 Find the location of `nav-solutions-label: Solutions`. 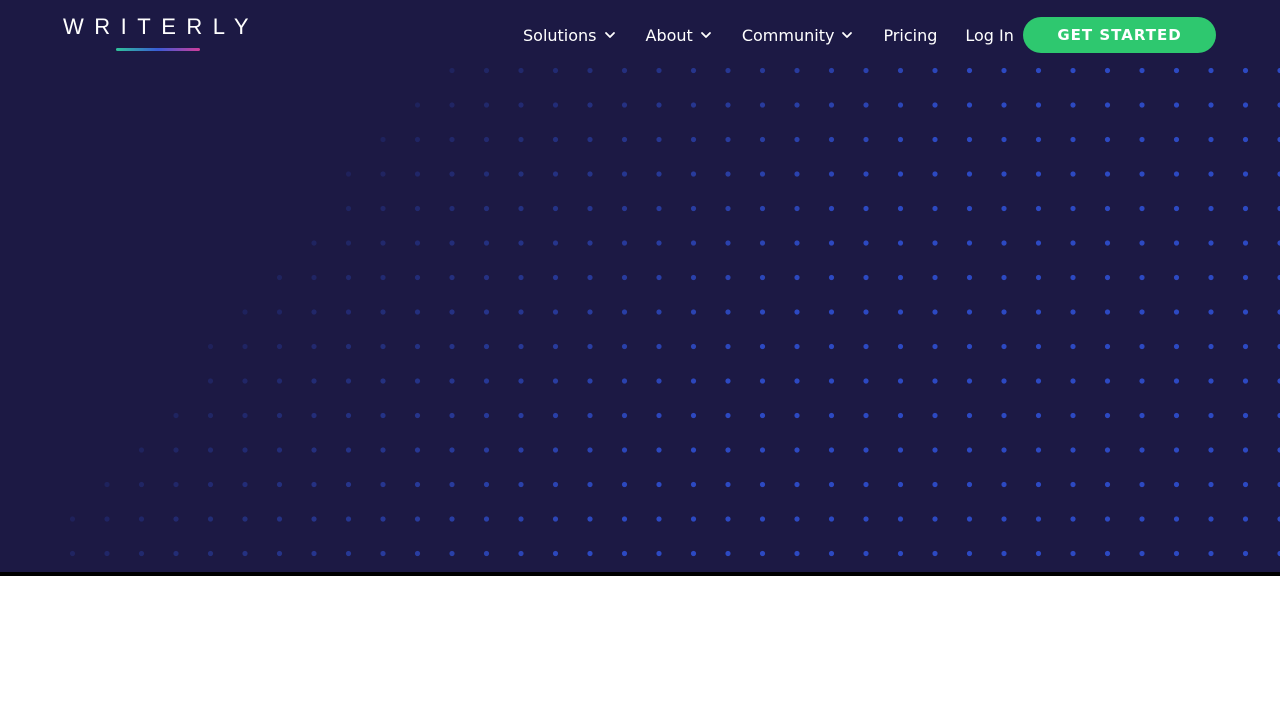

nav-solutions-label: Solutions is located at coordinates (560, 35).